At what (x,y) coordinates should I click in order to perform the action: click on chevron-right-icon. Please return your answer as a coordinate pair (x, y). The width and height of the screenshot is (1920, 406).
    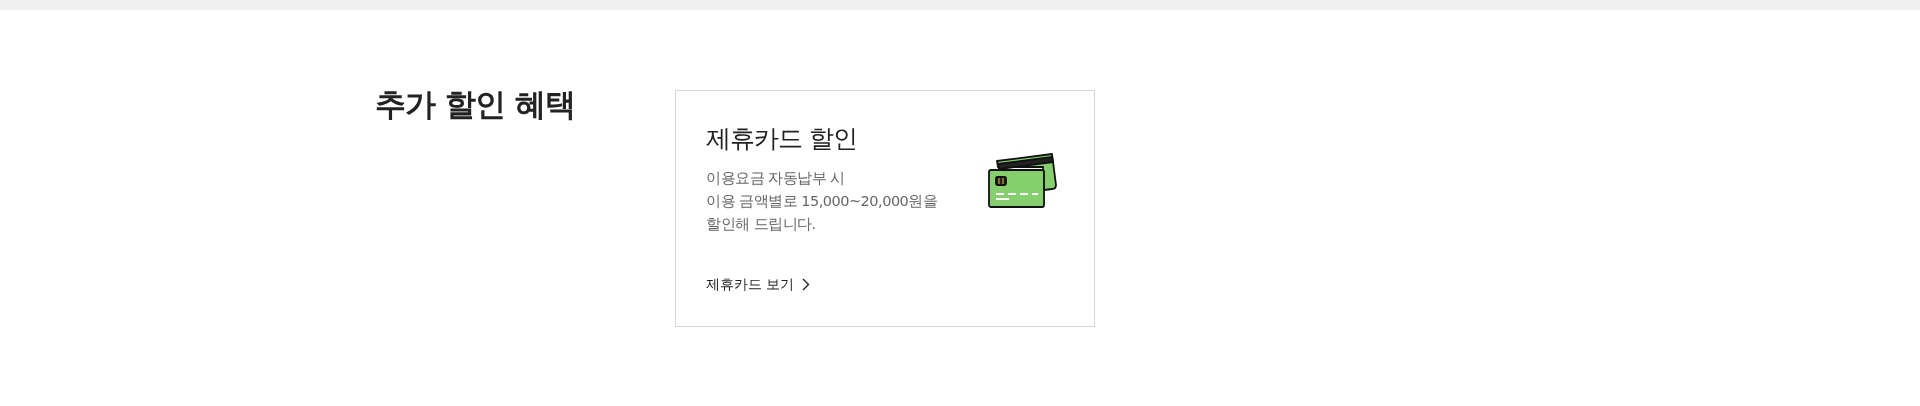
    Looking at the image, I should click on (806, 284).